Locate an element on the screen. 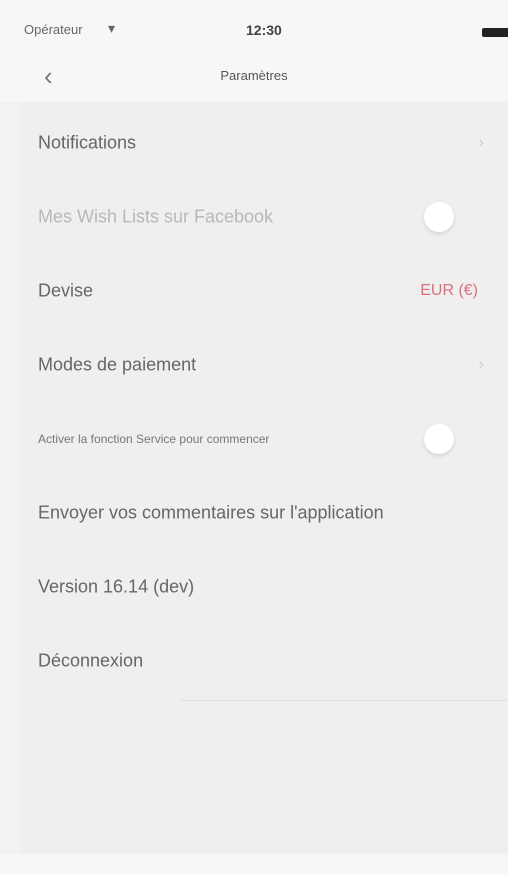  facebook-wishlists-row: Mes Wish Lists sur Facebook is located at coordinates (264, 217).